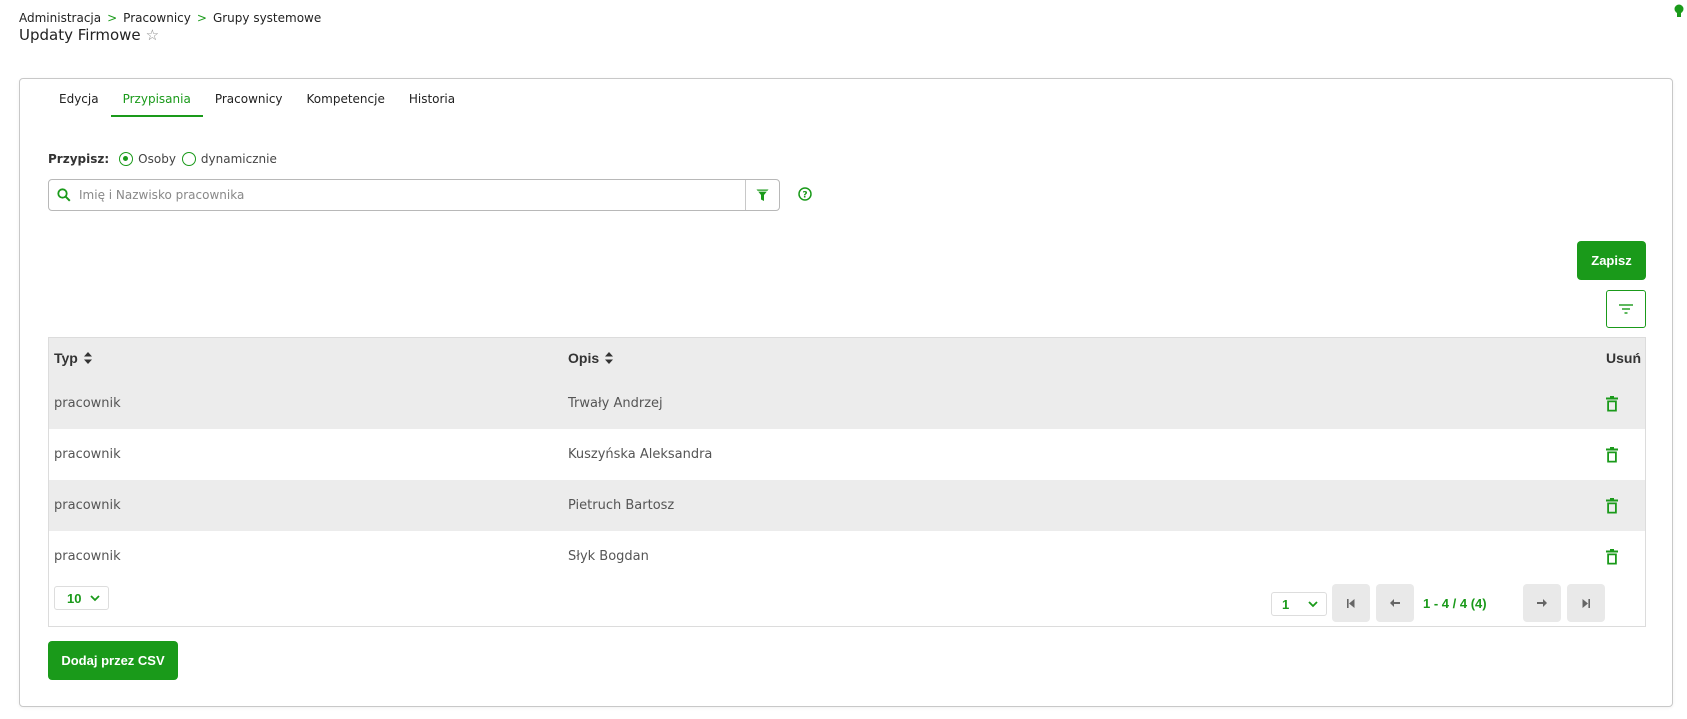 The width and height of the screenshot is (1687, 719). Describe the element at coordinates (1299, 604) in the screenshot. I see `page-select: 1` at that location.